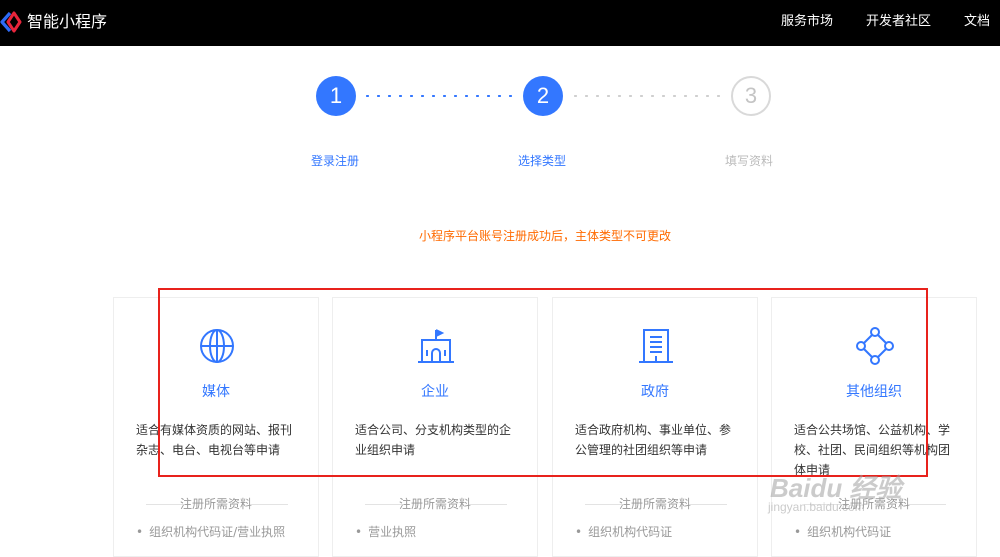  What do you see at coordinates (67, 22) in the screenshot?
I see `brand-name: 智能小程序` at bounding box center [67, 22].